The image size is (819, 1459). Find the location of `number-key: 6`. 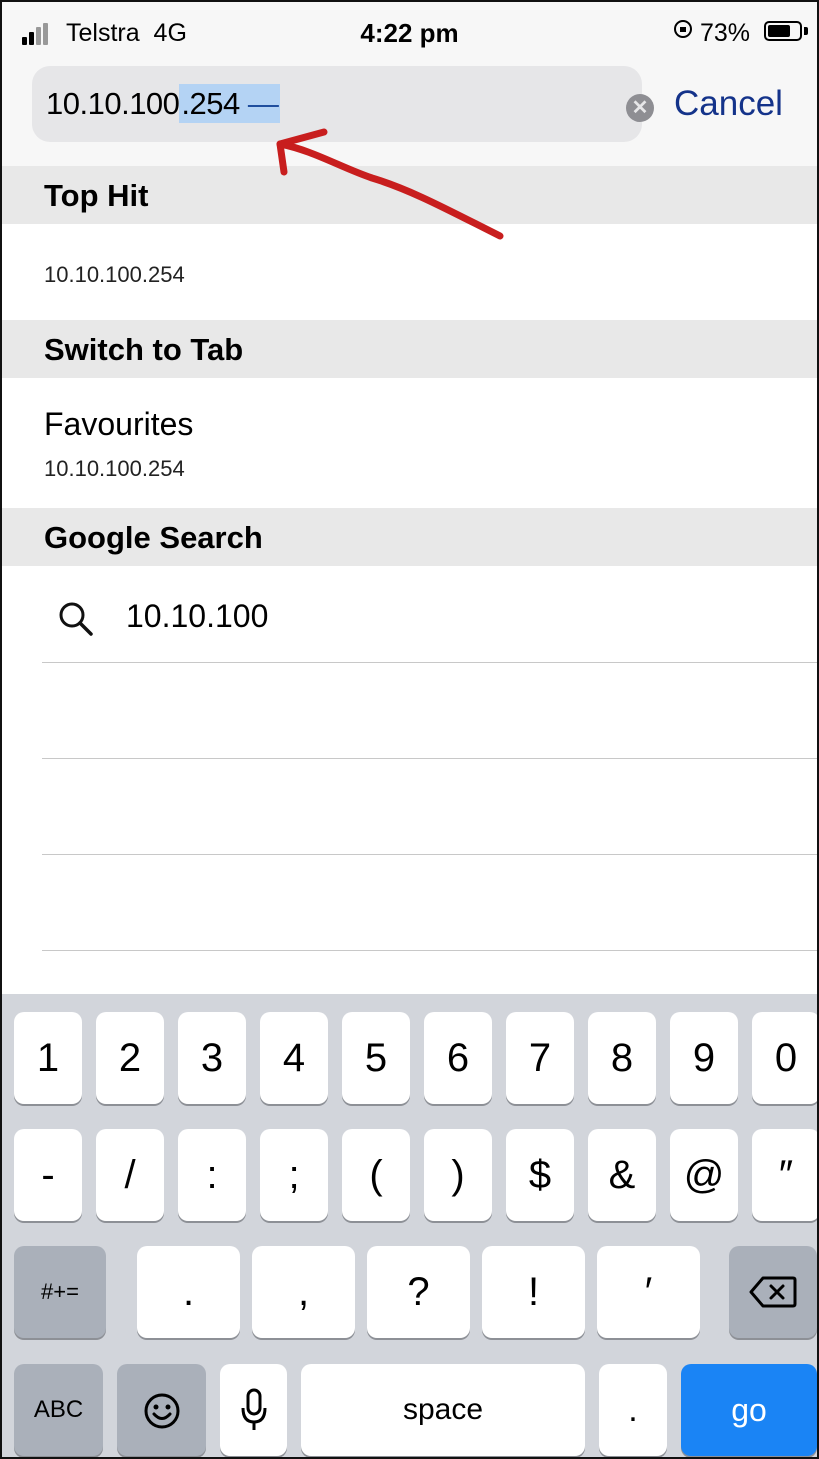

number-key: 6 is located at coordinates (458, 1058).